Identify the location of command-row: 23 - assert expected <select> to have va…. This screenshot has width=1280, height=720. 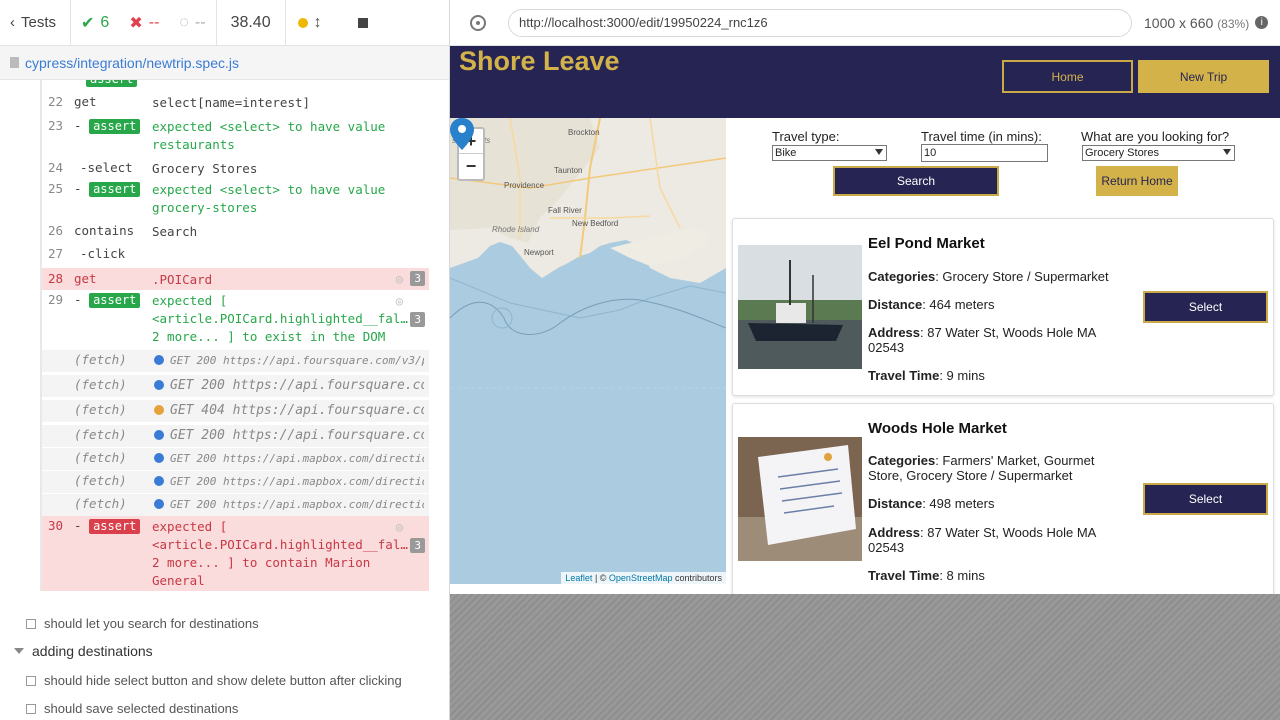
(235, 138).